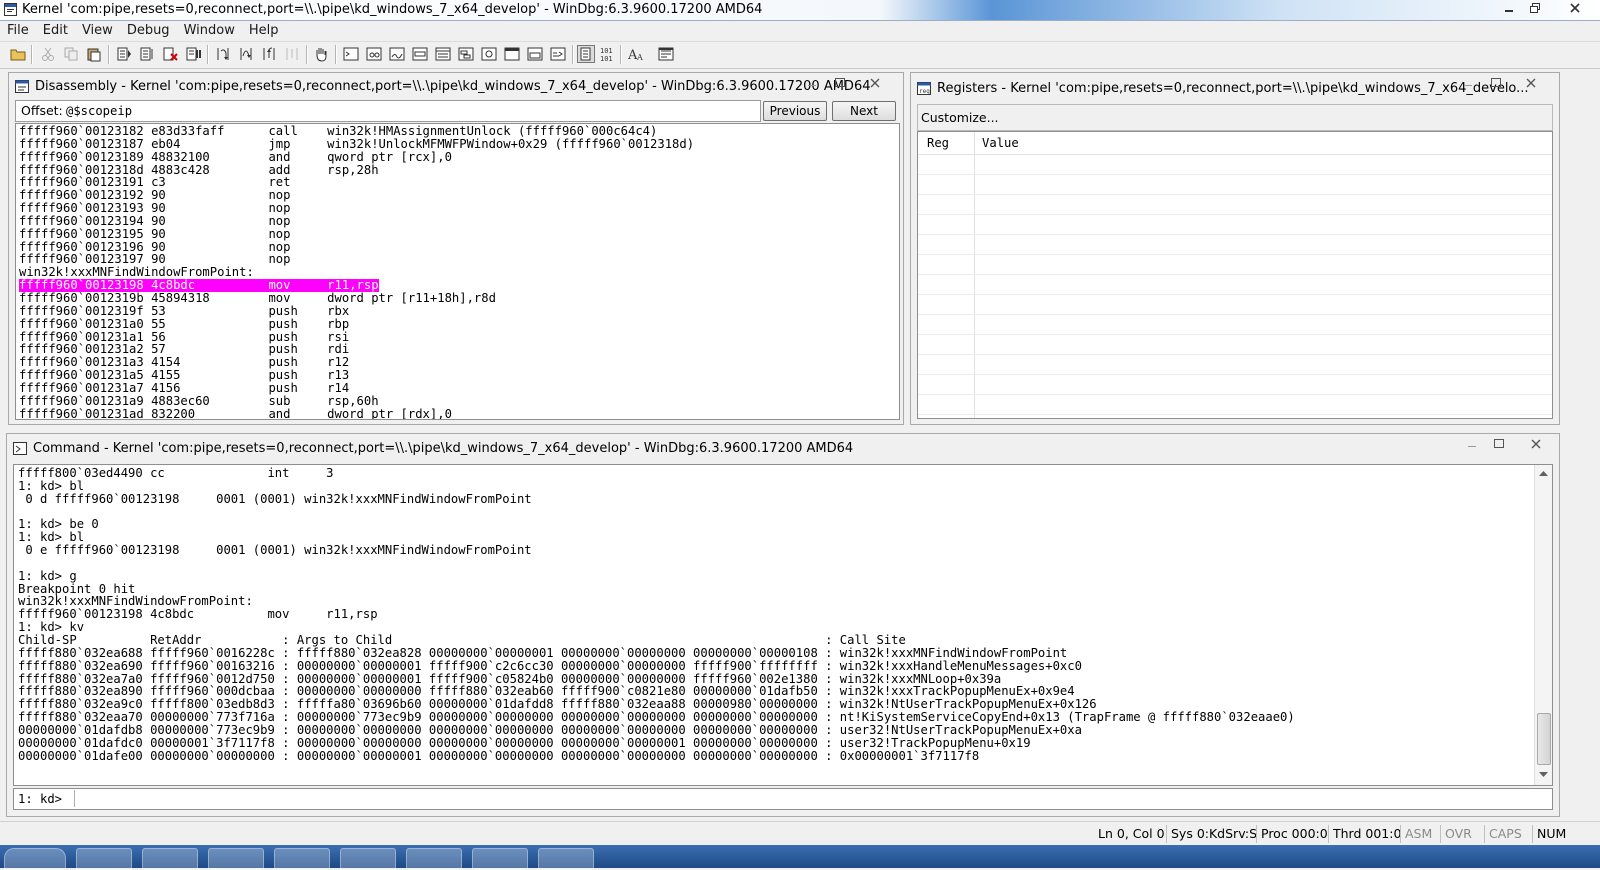 The height and width of the screenshot is (870, 1600). I want to click on minimize-button, so click(1509, 9).